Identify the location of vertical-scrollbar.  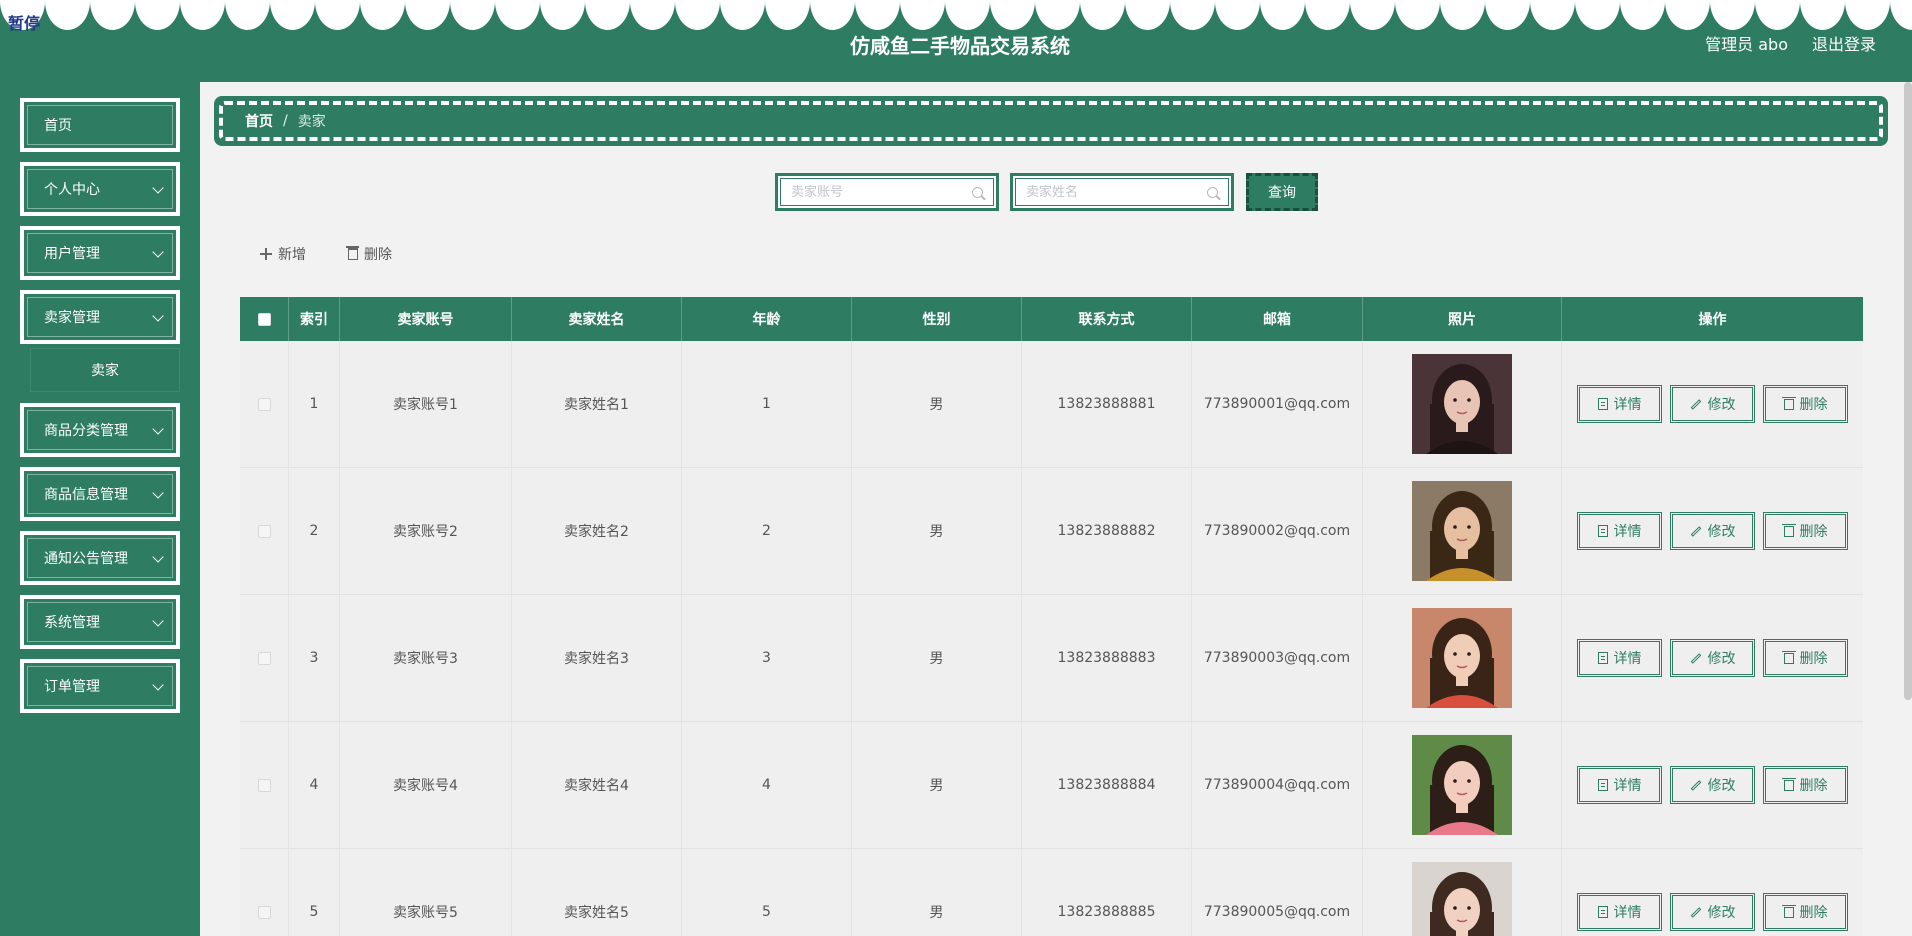
(1908, 391).